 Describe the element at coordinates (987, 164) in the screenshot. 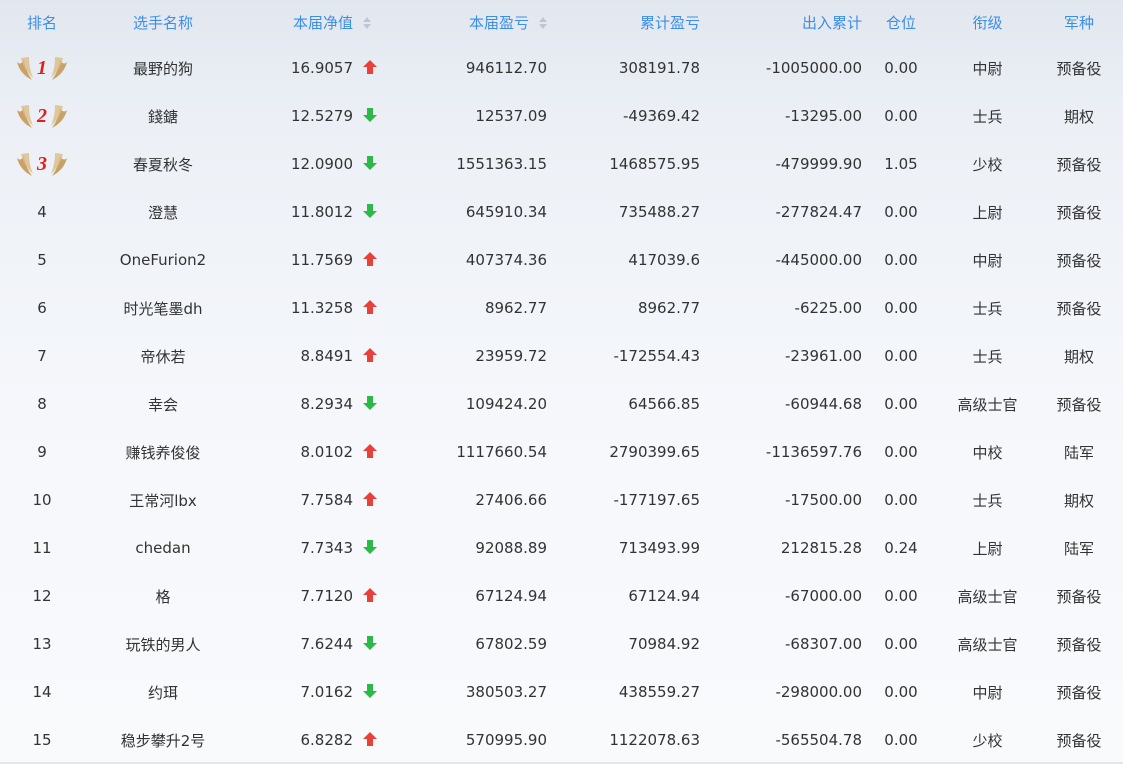

I see `cell-grade: 少校` at that location.